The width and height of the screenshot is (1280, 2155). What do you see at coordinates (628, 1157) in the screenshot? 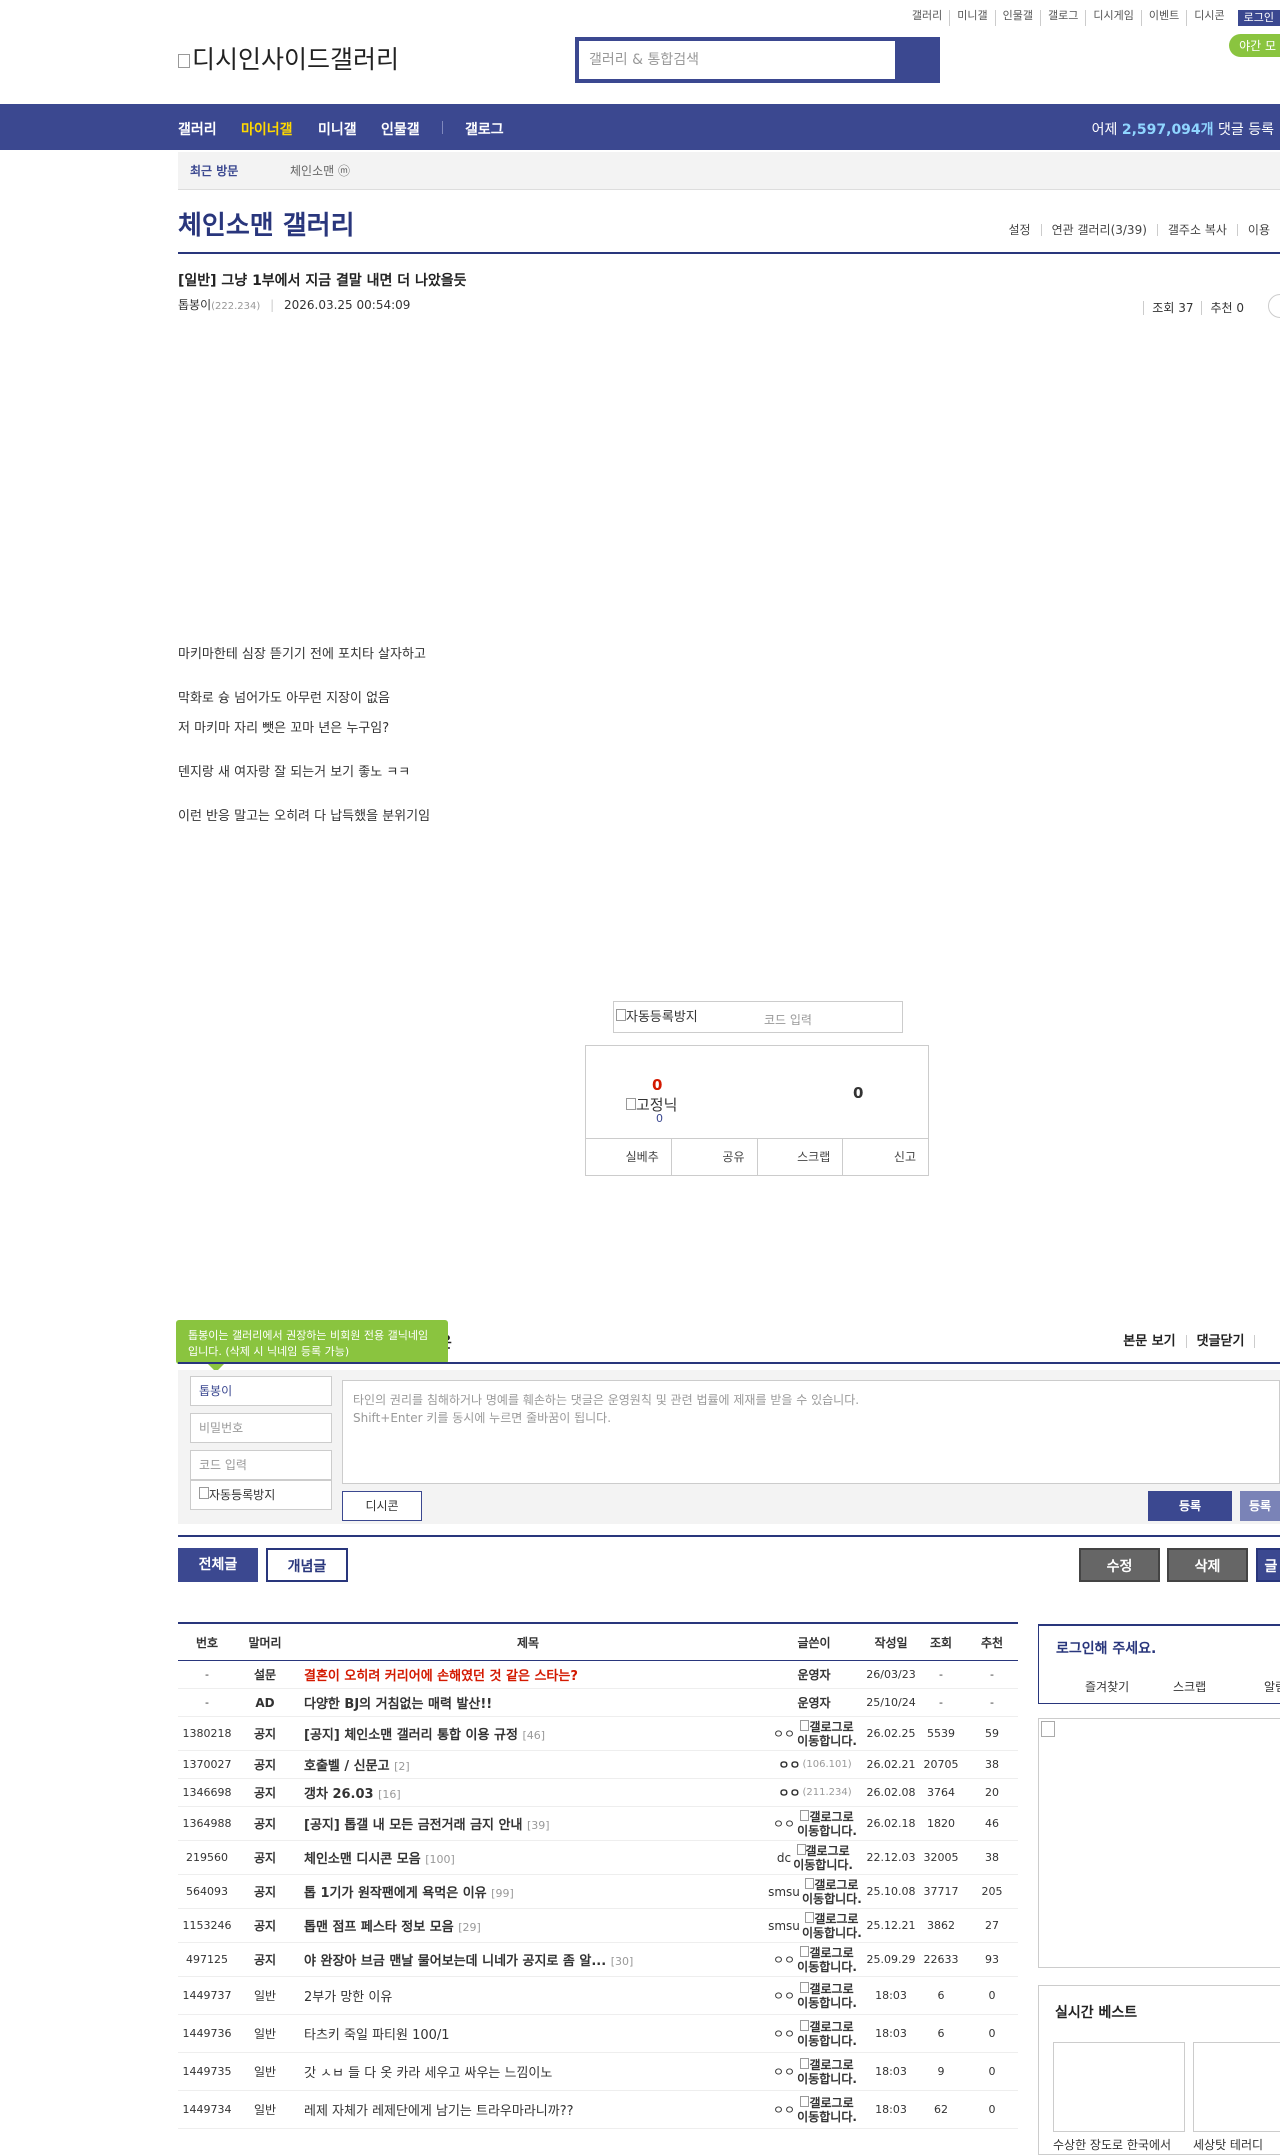
I see `best-button: 실베추` at bounding box center [628, 1157].